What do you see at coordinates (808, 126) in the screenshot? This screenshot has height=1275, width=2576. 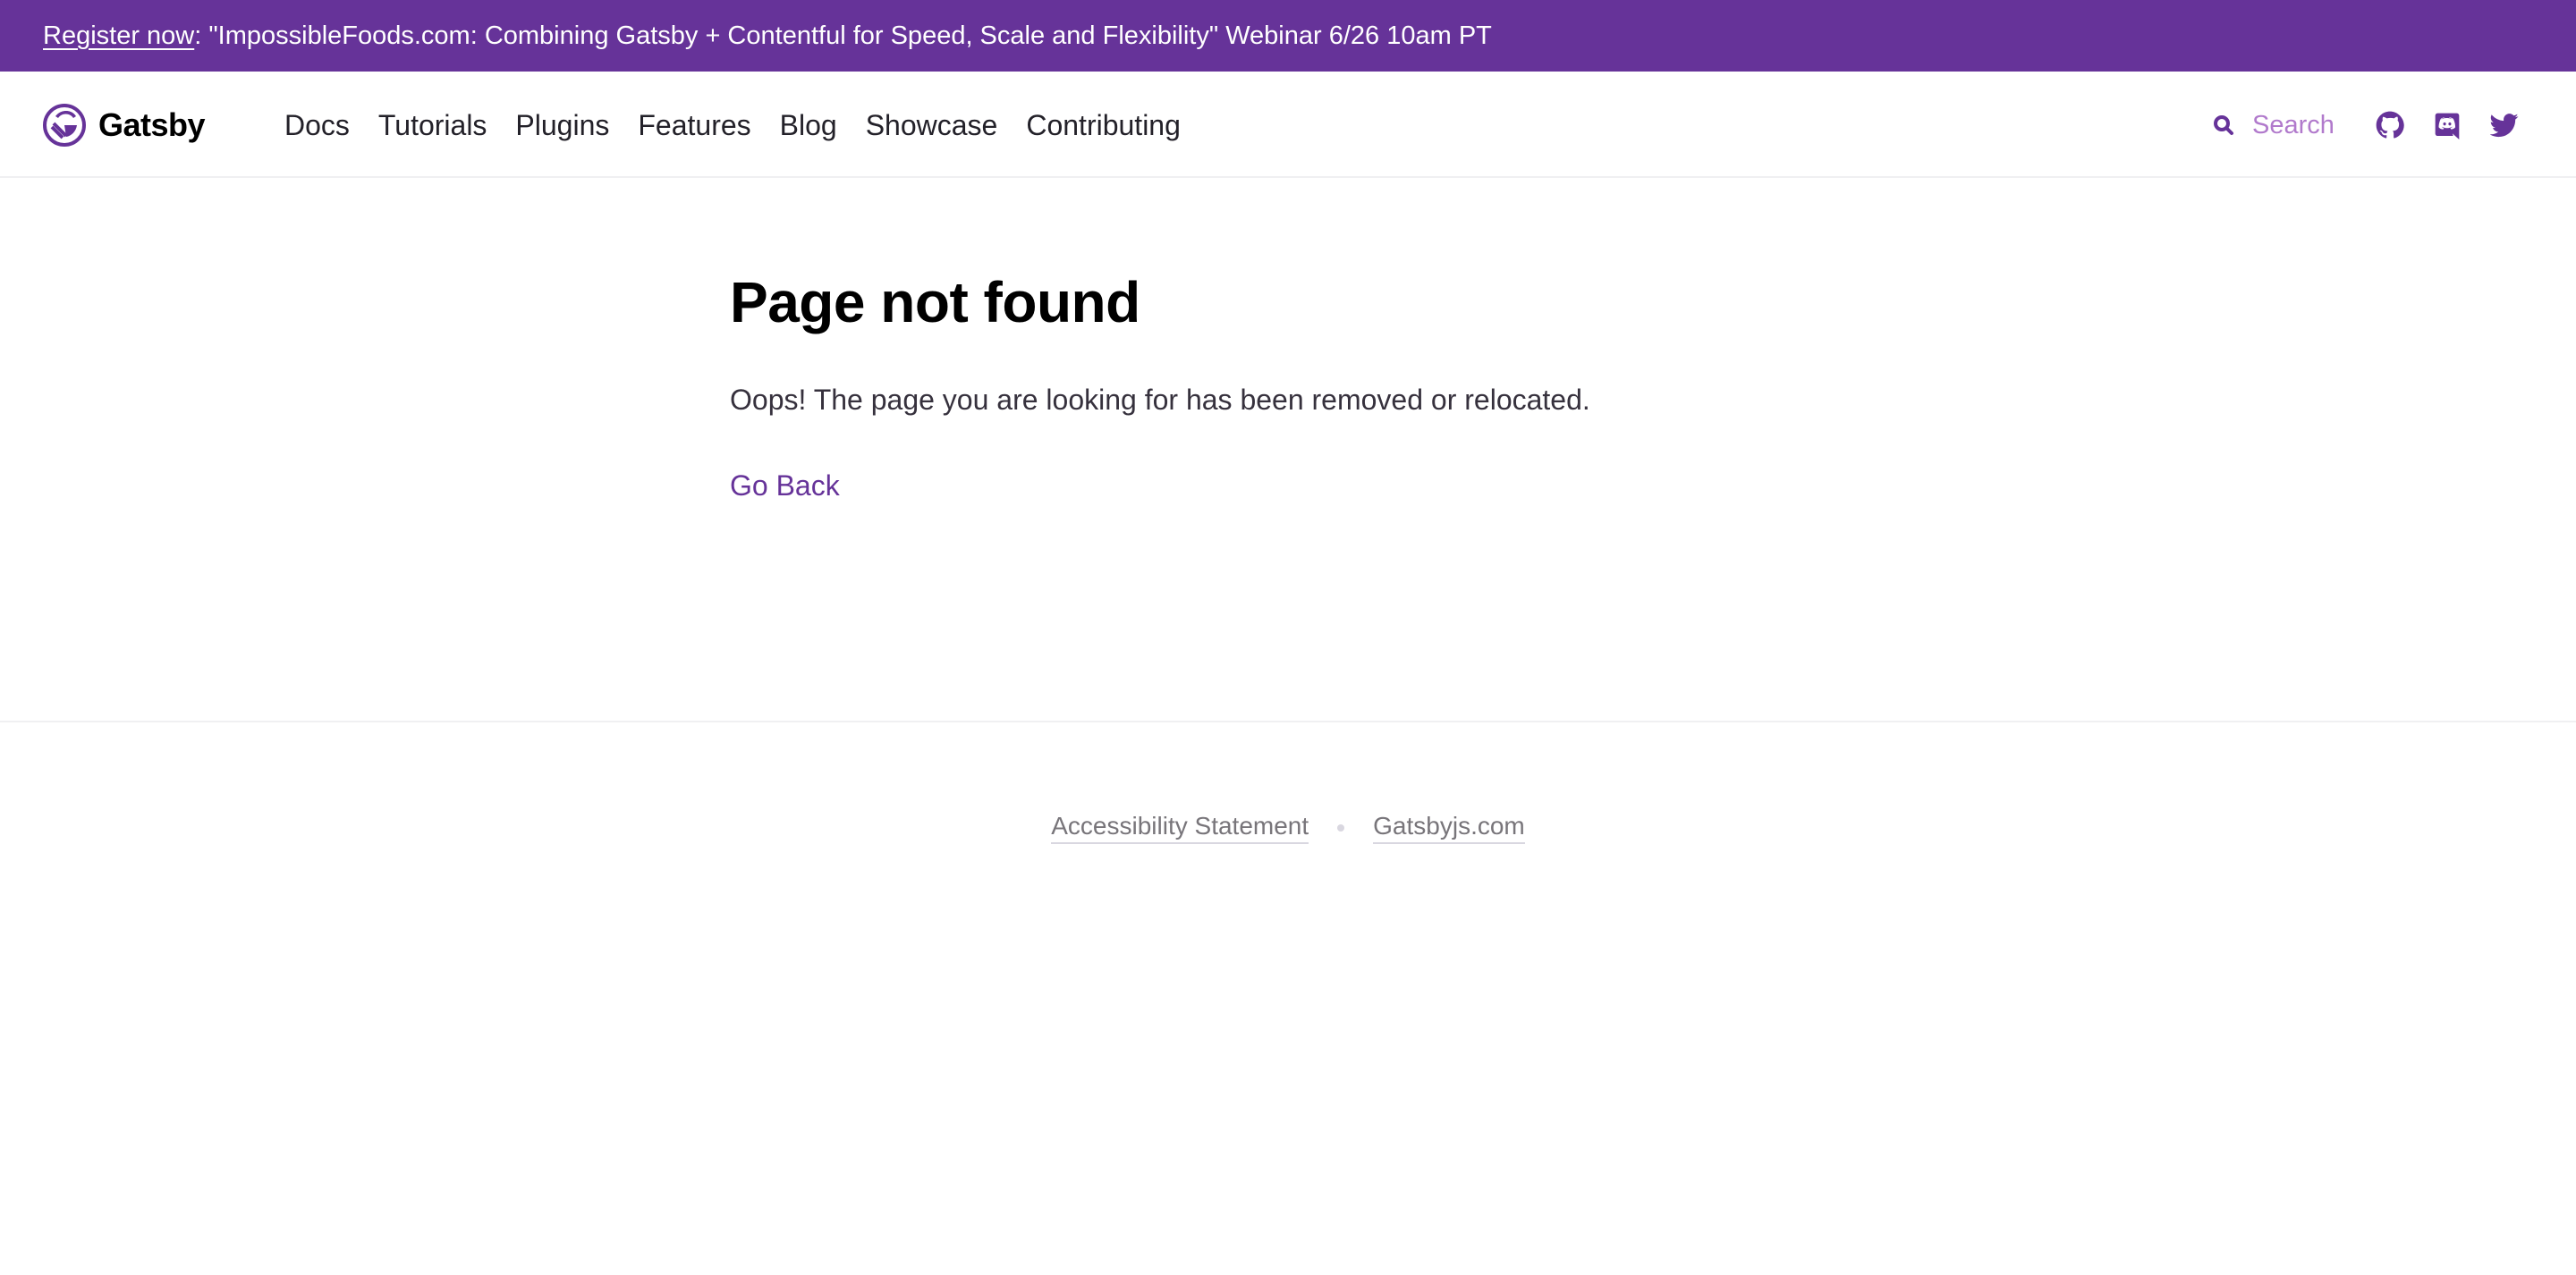 I see `nav-blog: Blog` at bounding box center [808, 126].